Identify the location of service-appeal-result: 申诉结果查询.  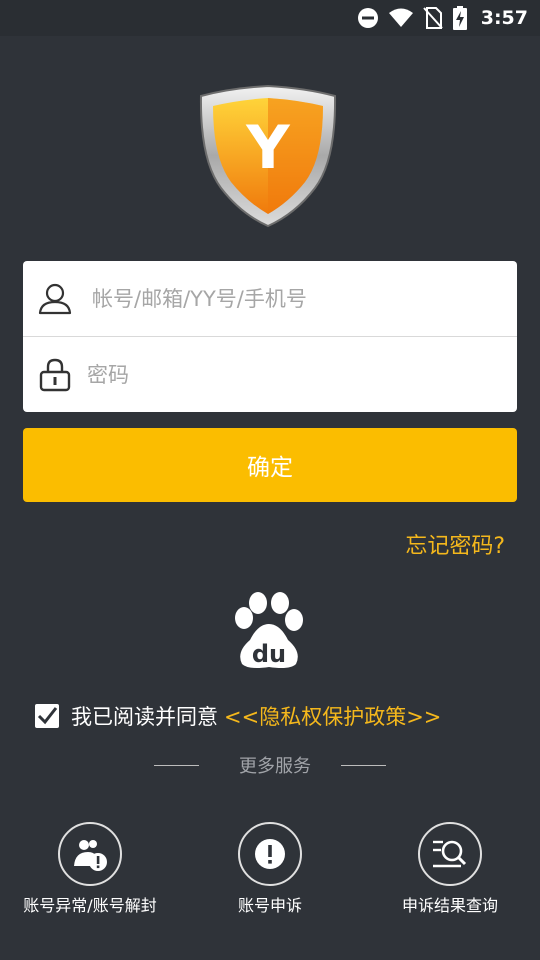
(445, 869).